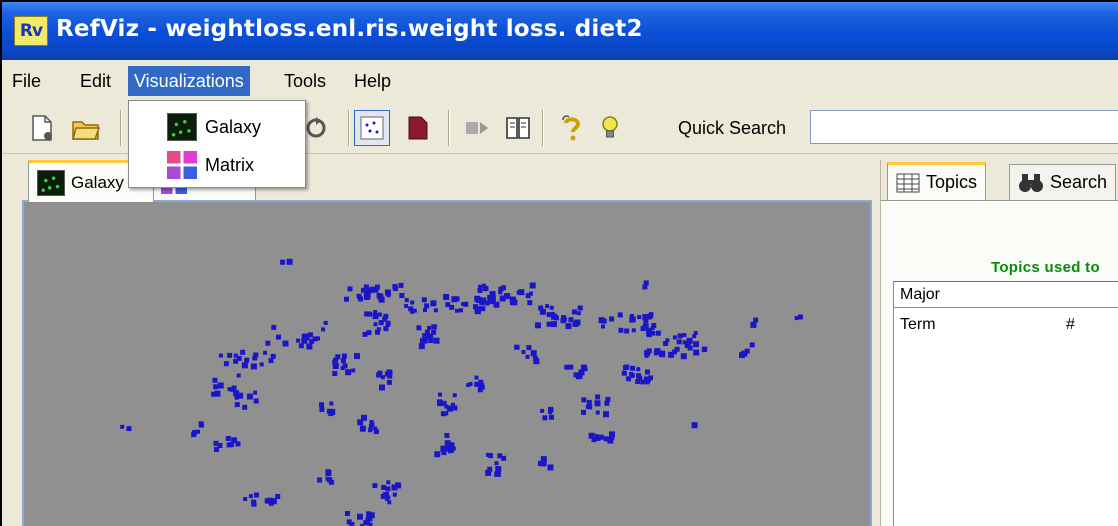  I want to click on tab-topics: Topics, so click(937, 181).